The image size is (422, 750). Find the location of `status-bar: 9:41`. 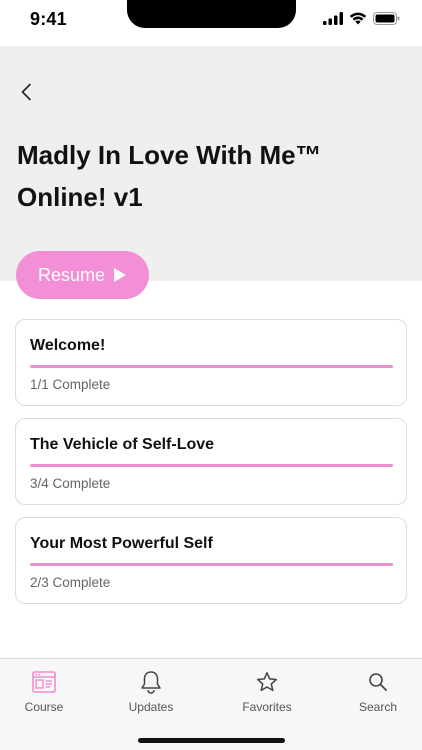

status-bar: 9:41 is located at coordinates (211, 23).